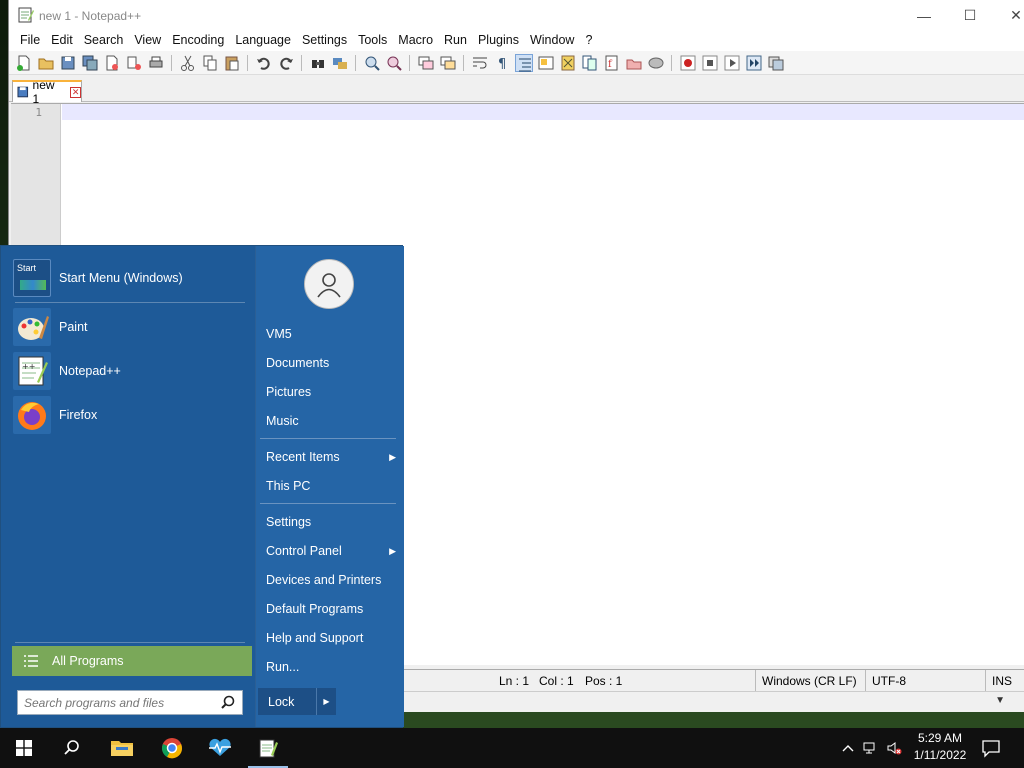 This screenshot has height=768, width=1024. What do you see at coordinates (656, 63) in the screenshot?
I see `monitoring-icon` at bounding box center [656, 63].